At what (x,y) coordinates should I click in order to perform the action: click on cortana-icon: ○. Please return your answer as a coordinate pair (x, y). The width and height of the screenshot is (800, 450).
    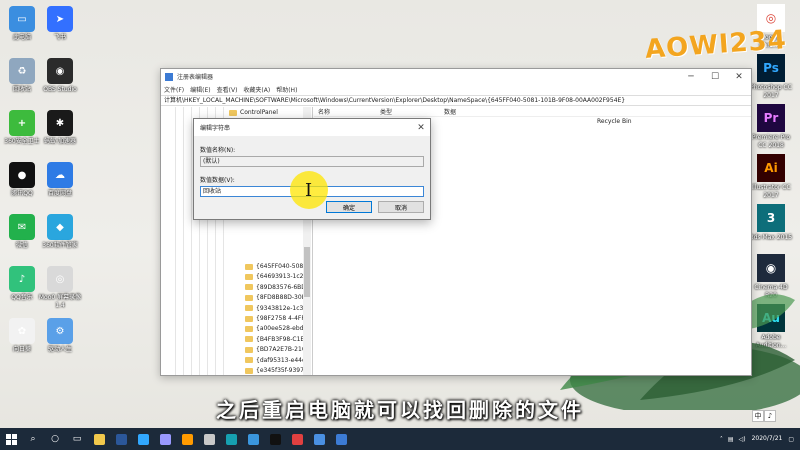
    Looking at the image, I should click on (55, 439).